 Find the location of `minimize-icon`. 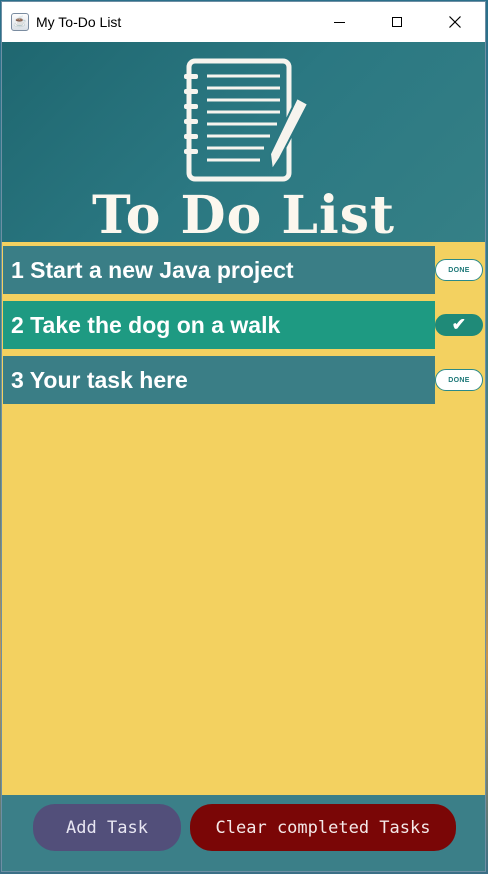

minimize-icon is located at coordinates (339, 22).